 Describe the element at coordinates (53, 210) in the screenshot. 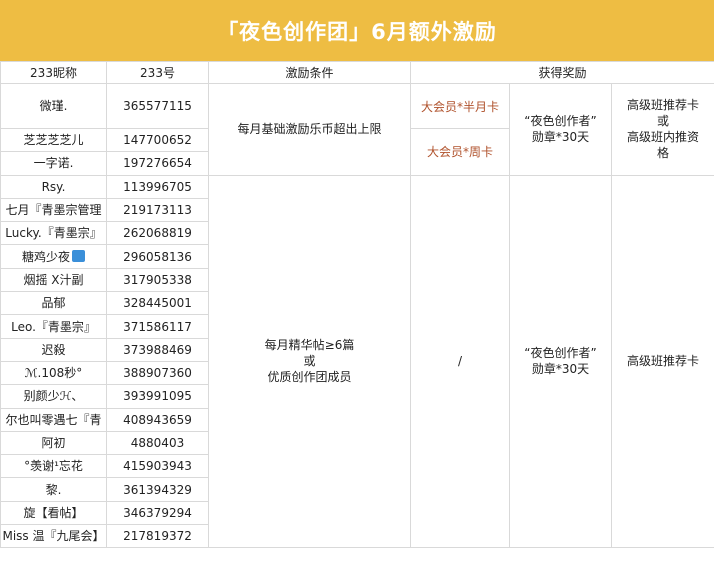

I see `nickname-cell: 七月『青墨宗管理` at that location.